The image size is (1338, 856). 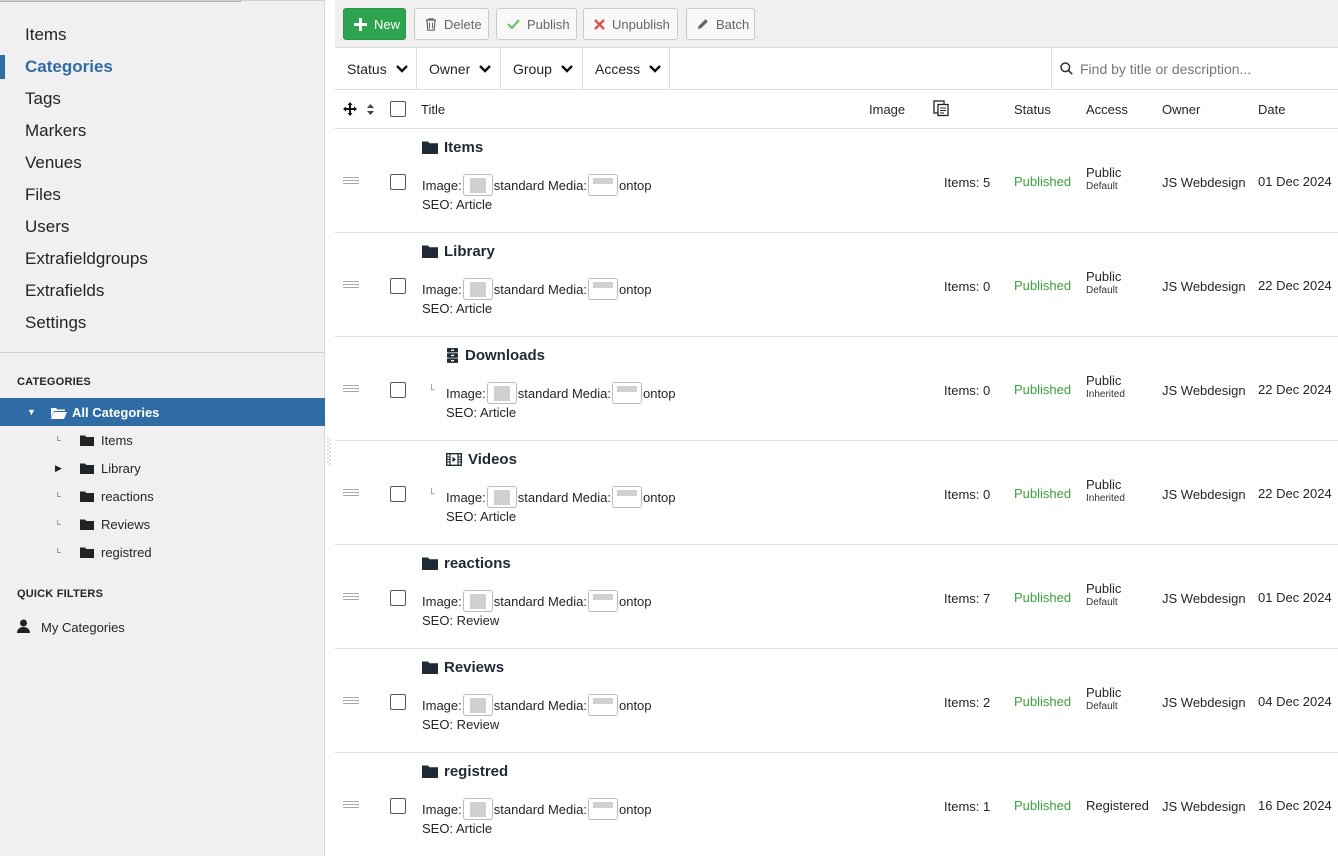 I want to click on caret-right-icon: ▶, so click(x=59, y=468).